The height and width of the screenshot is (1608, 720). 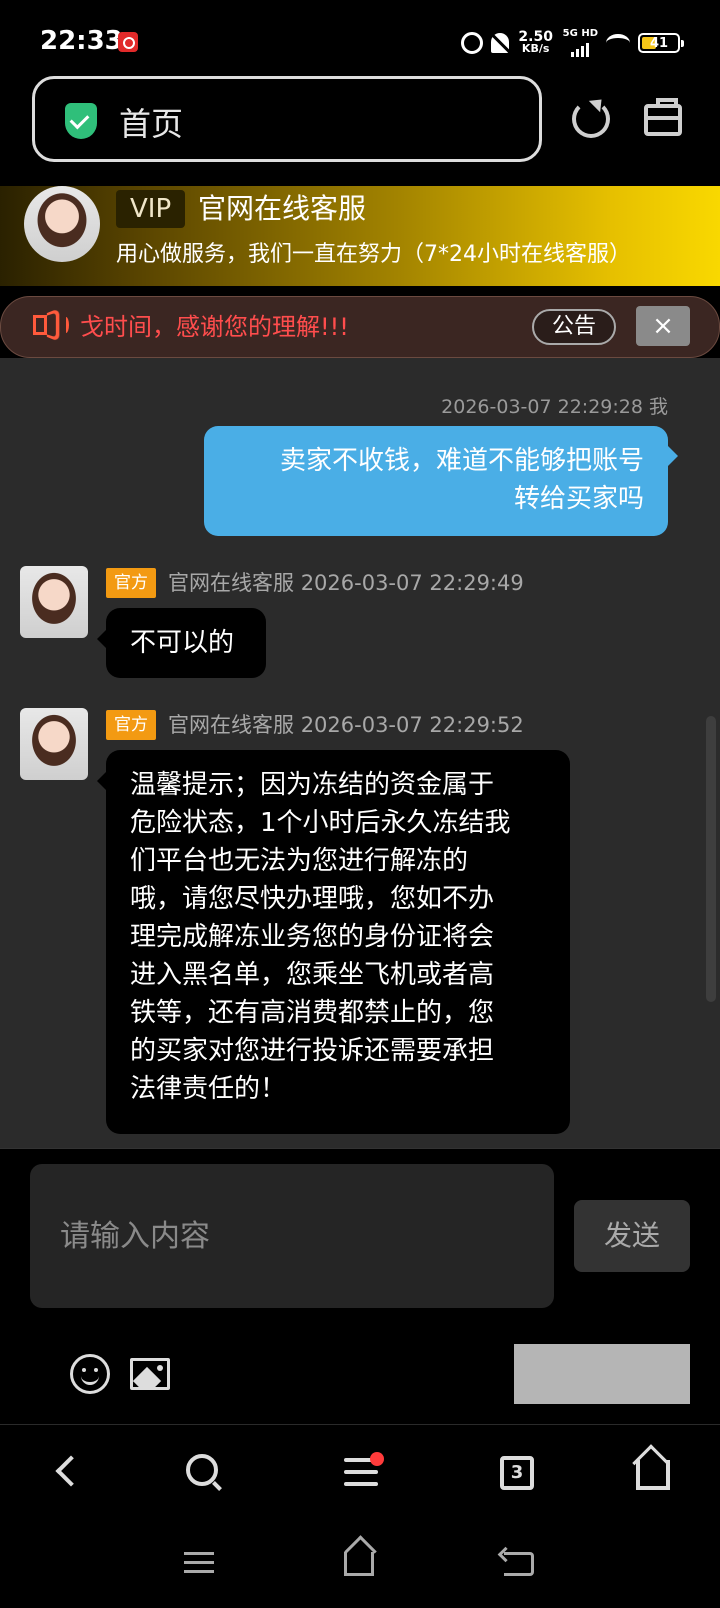 I want to click on mute-icon, so click(x=499, y=43).